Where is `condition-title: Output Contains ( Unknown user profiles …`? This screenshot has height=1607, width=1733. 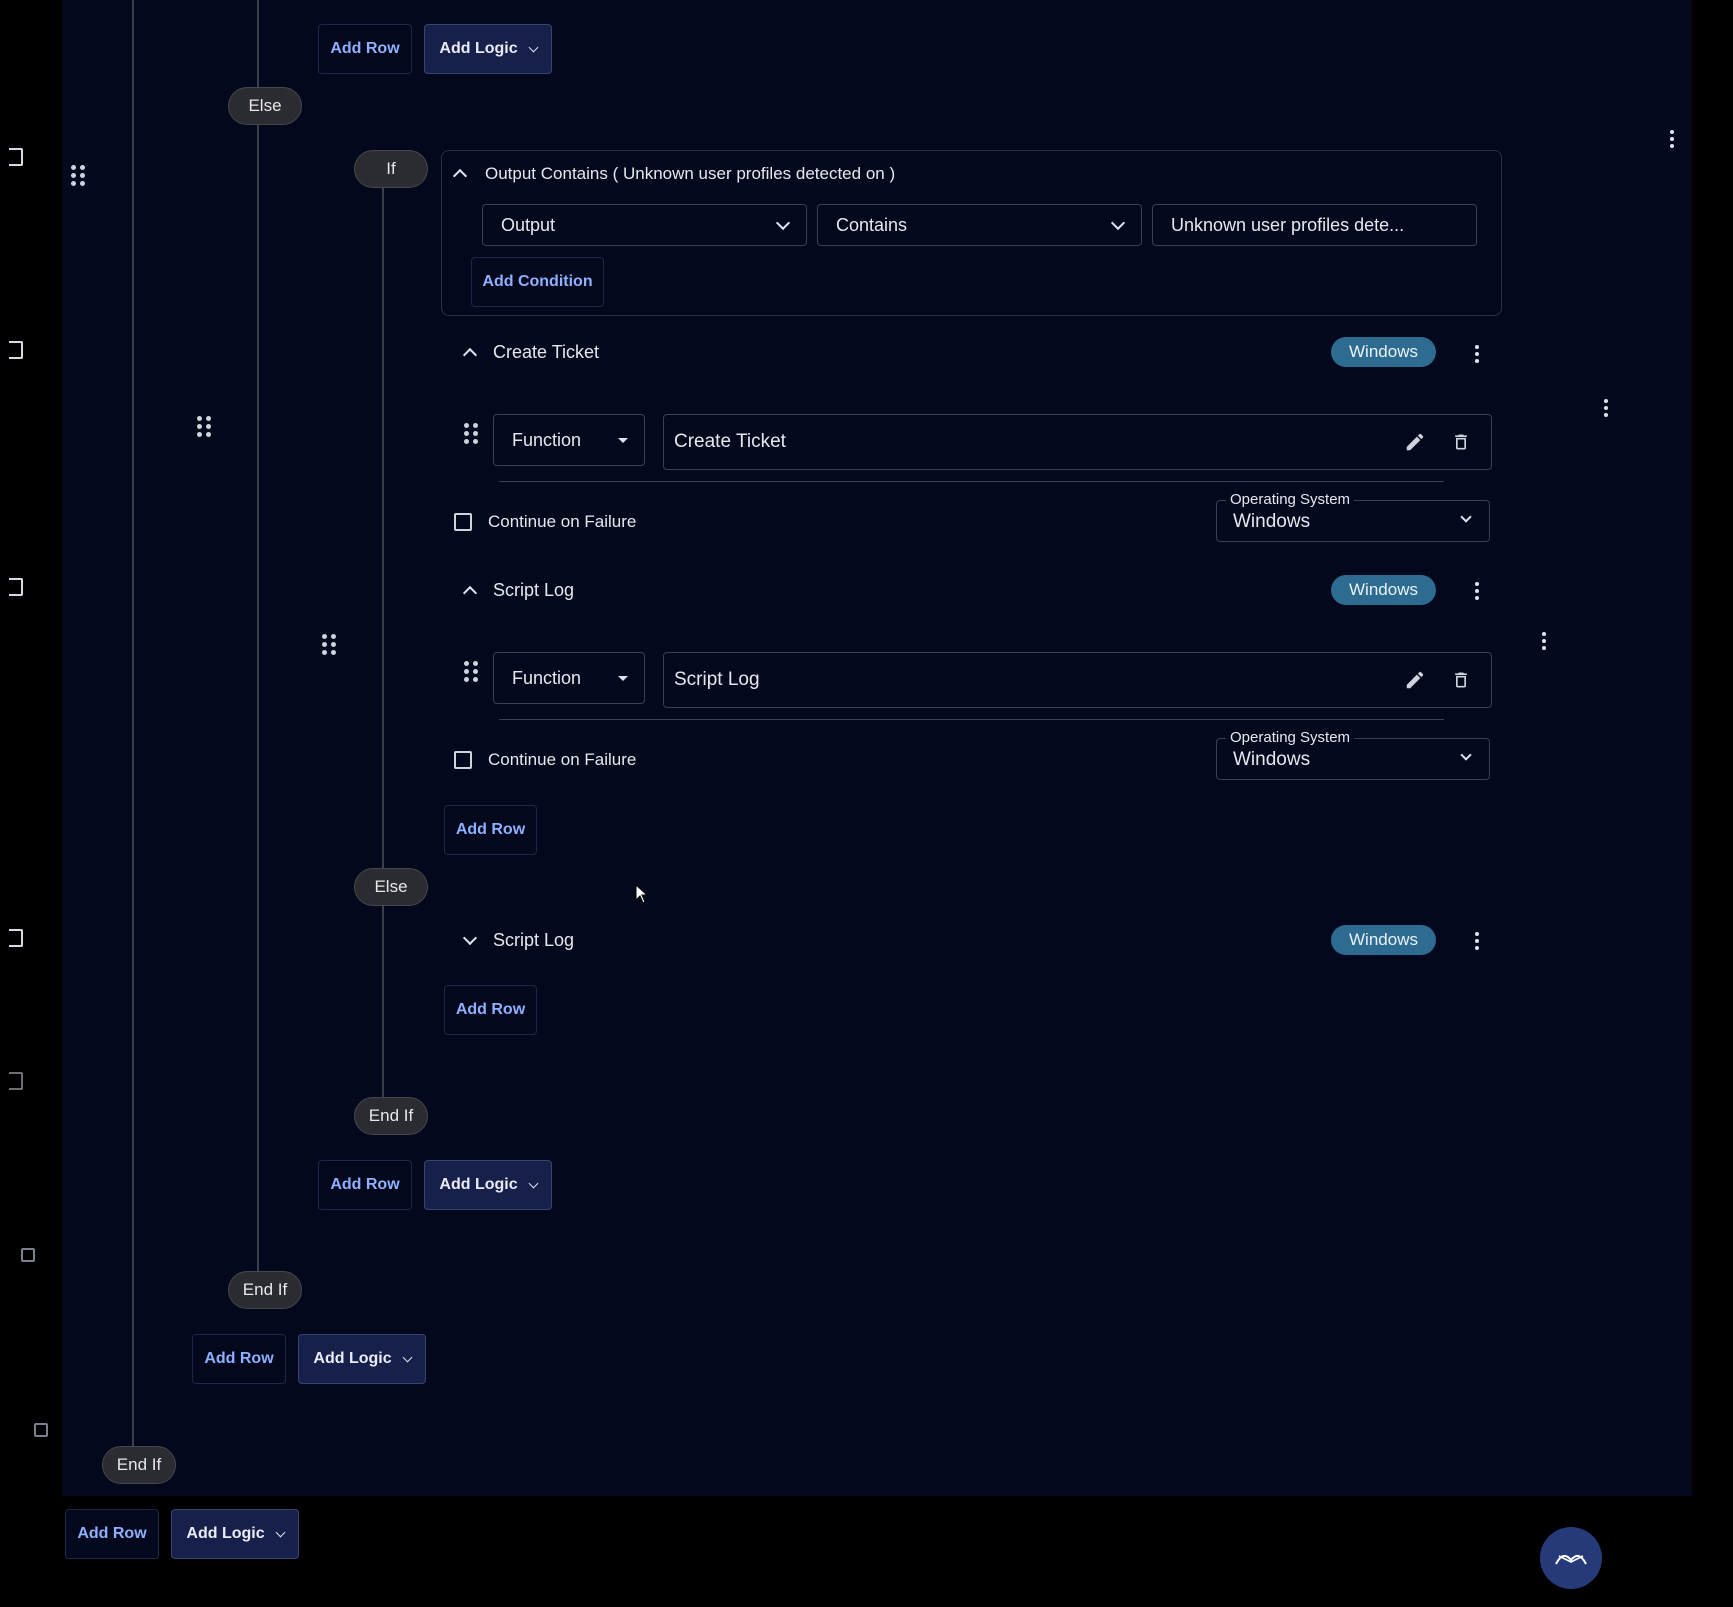
condition-title: Output Contains ( Unknown user profiles … is located at coordinates (690, 173).